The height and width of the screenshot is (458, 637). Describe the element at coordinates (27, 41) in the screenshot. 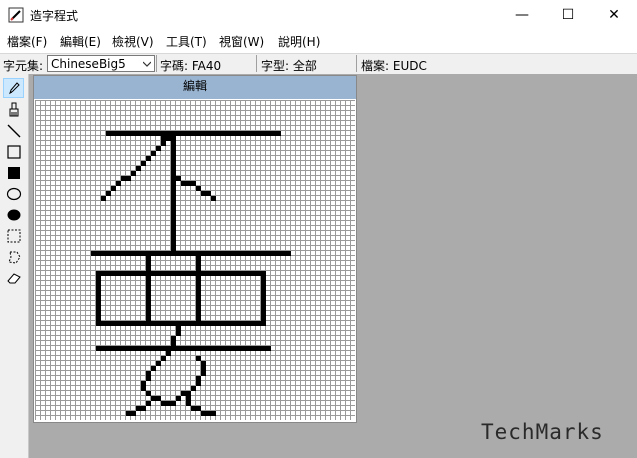

I see `menu-file: 檔案(F)` at that location.